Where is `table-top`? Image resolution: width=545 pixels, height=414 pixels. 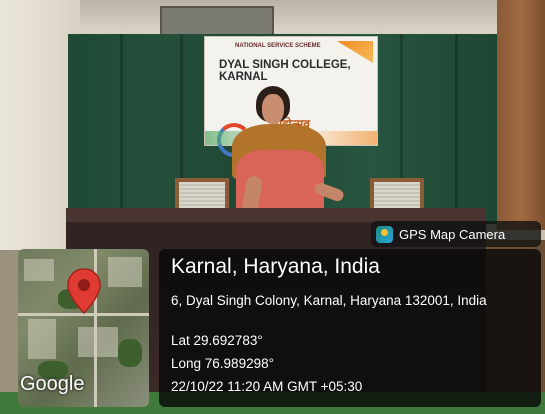
table-top is located at coordinates (276, 215).